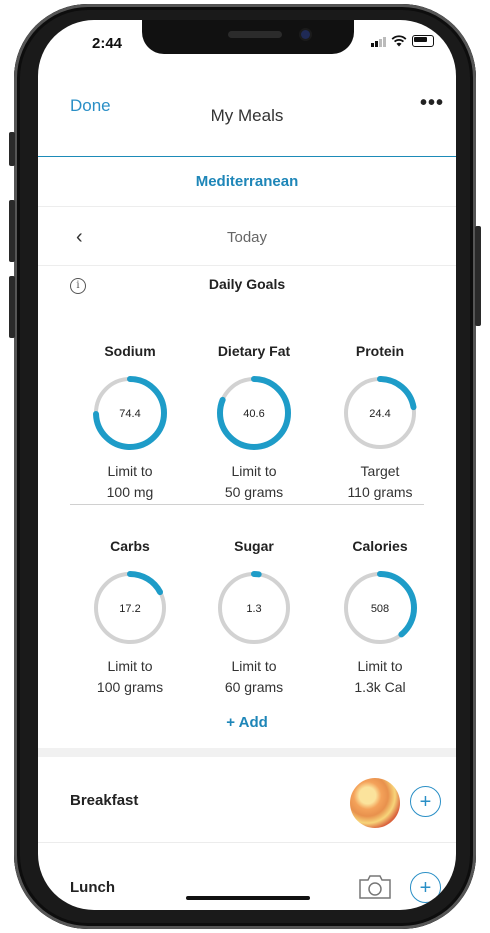  I want to click on goal-name: Calories, so click(380, 546).